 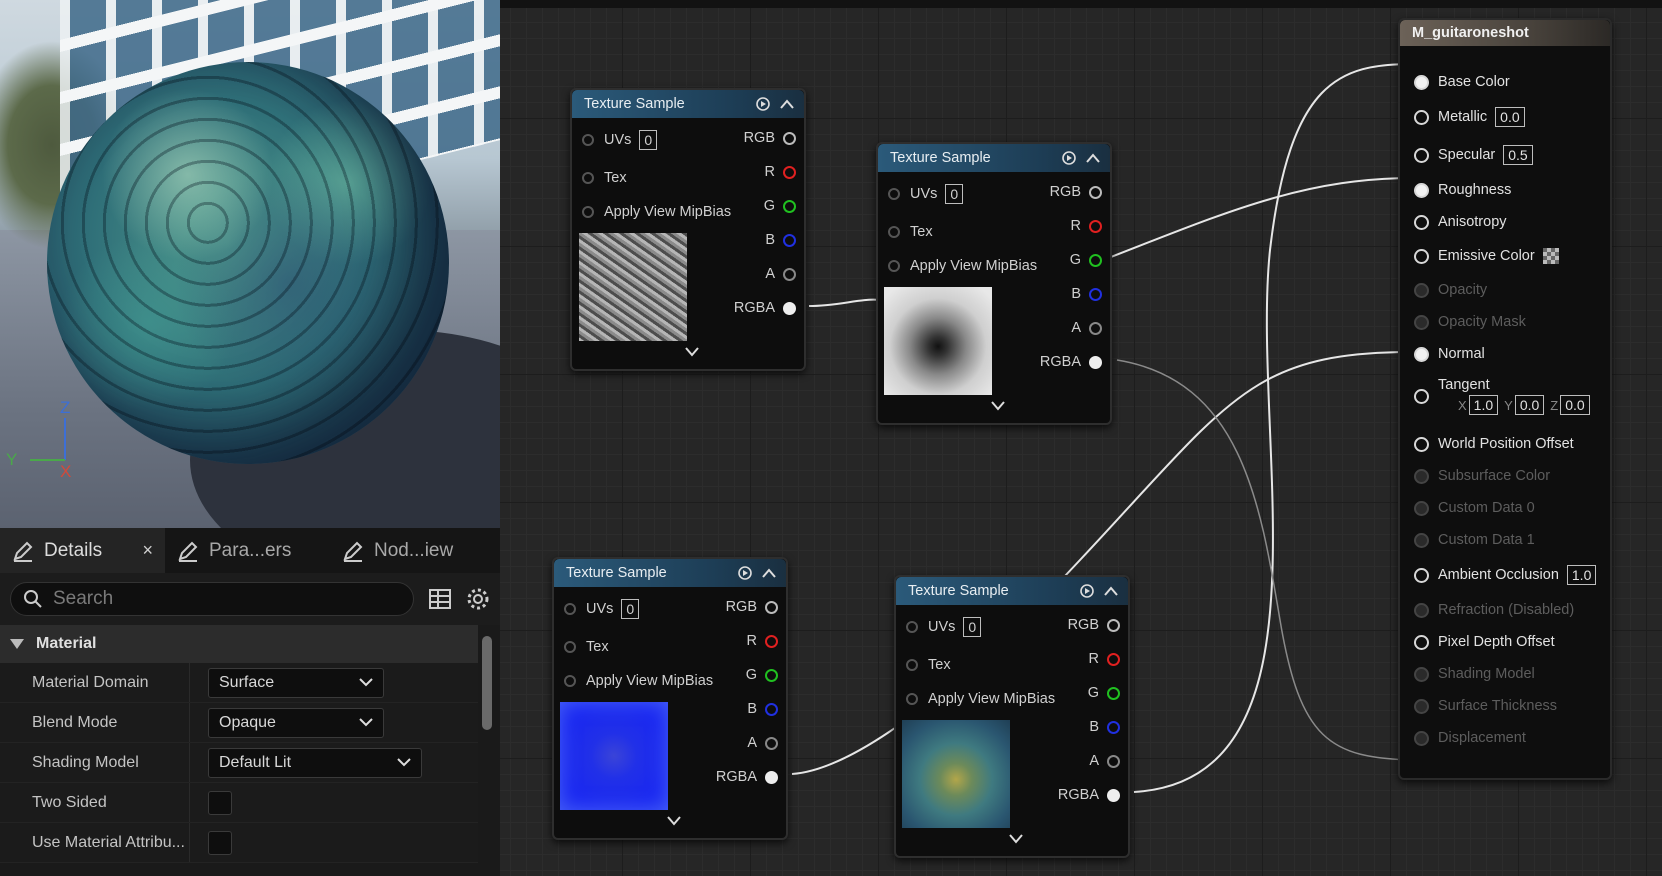 What do you see at coordinates (412, 550) in the screenshot?
I see `tab-node-preview: Nod...iew` at bounding box center [412, 550].